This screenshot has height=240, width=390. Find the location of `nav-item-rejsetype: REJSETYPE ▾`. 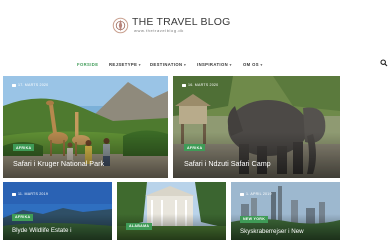

nav-item-rejsetype: REJSETYPE ▾ is located at coordinates (125, 64).